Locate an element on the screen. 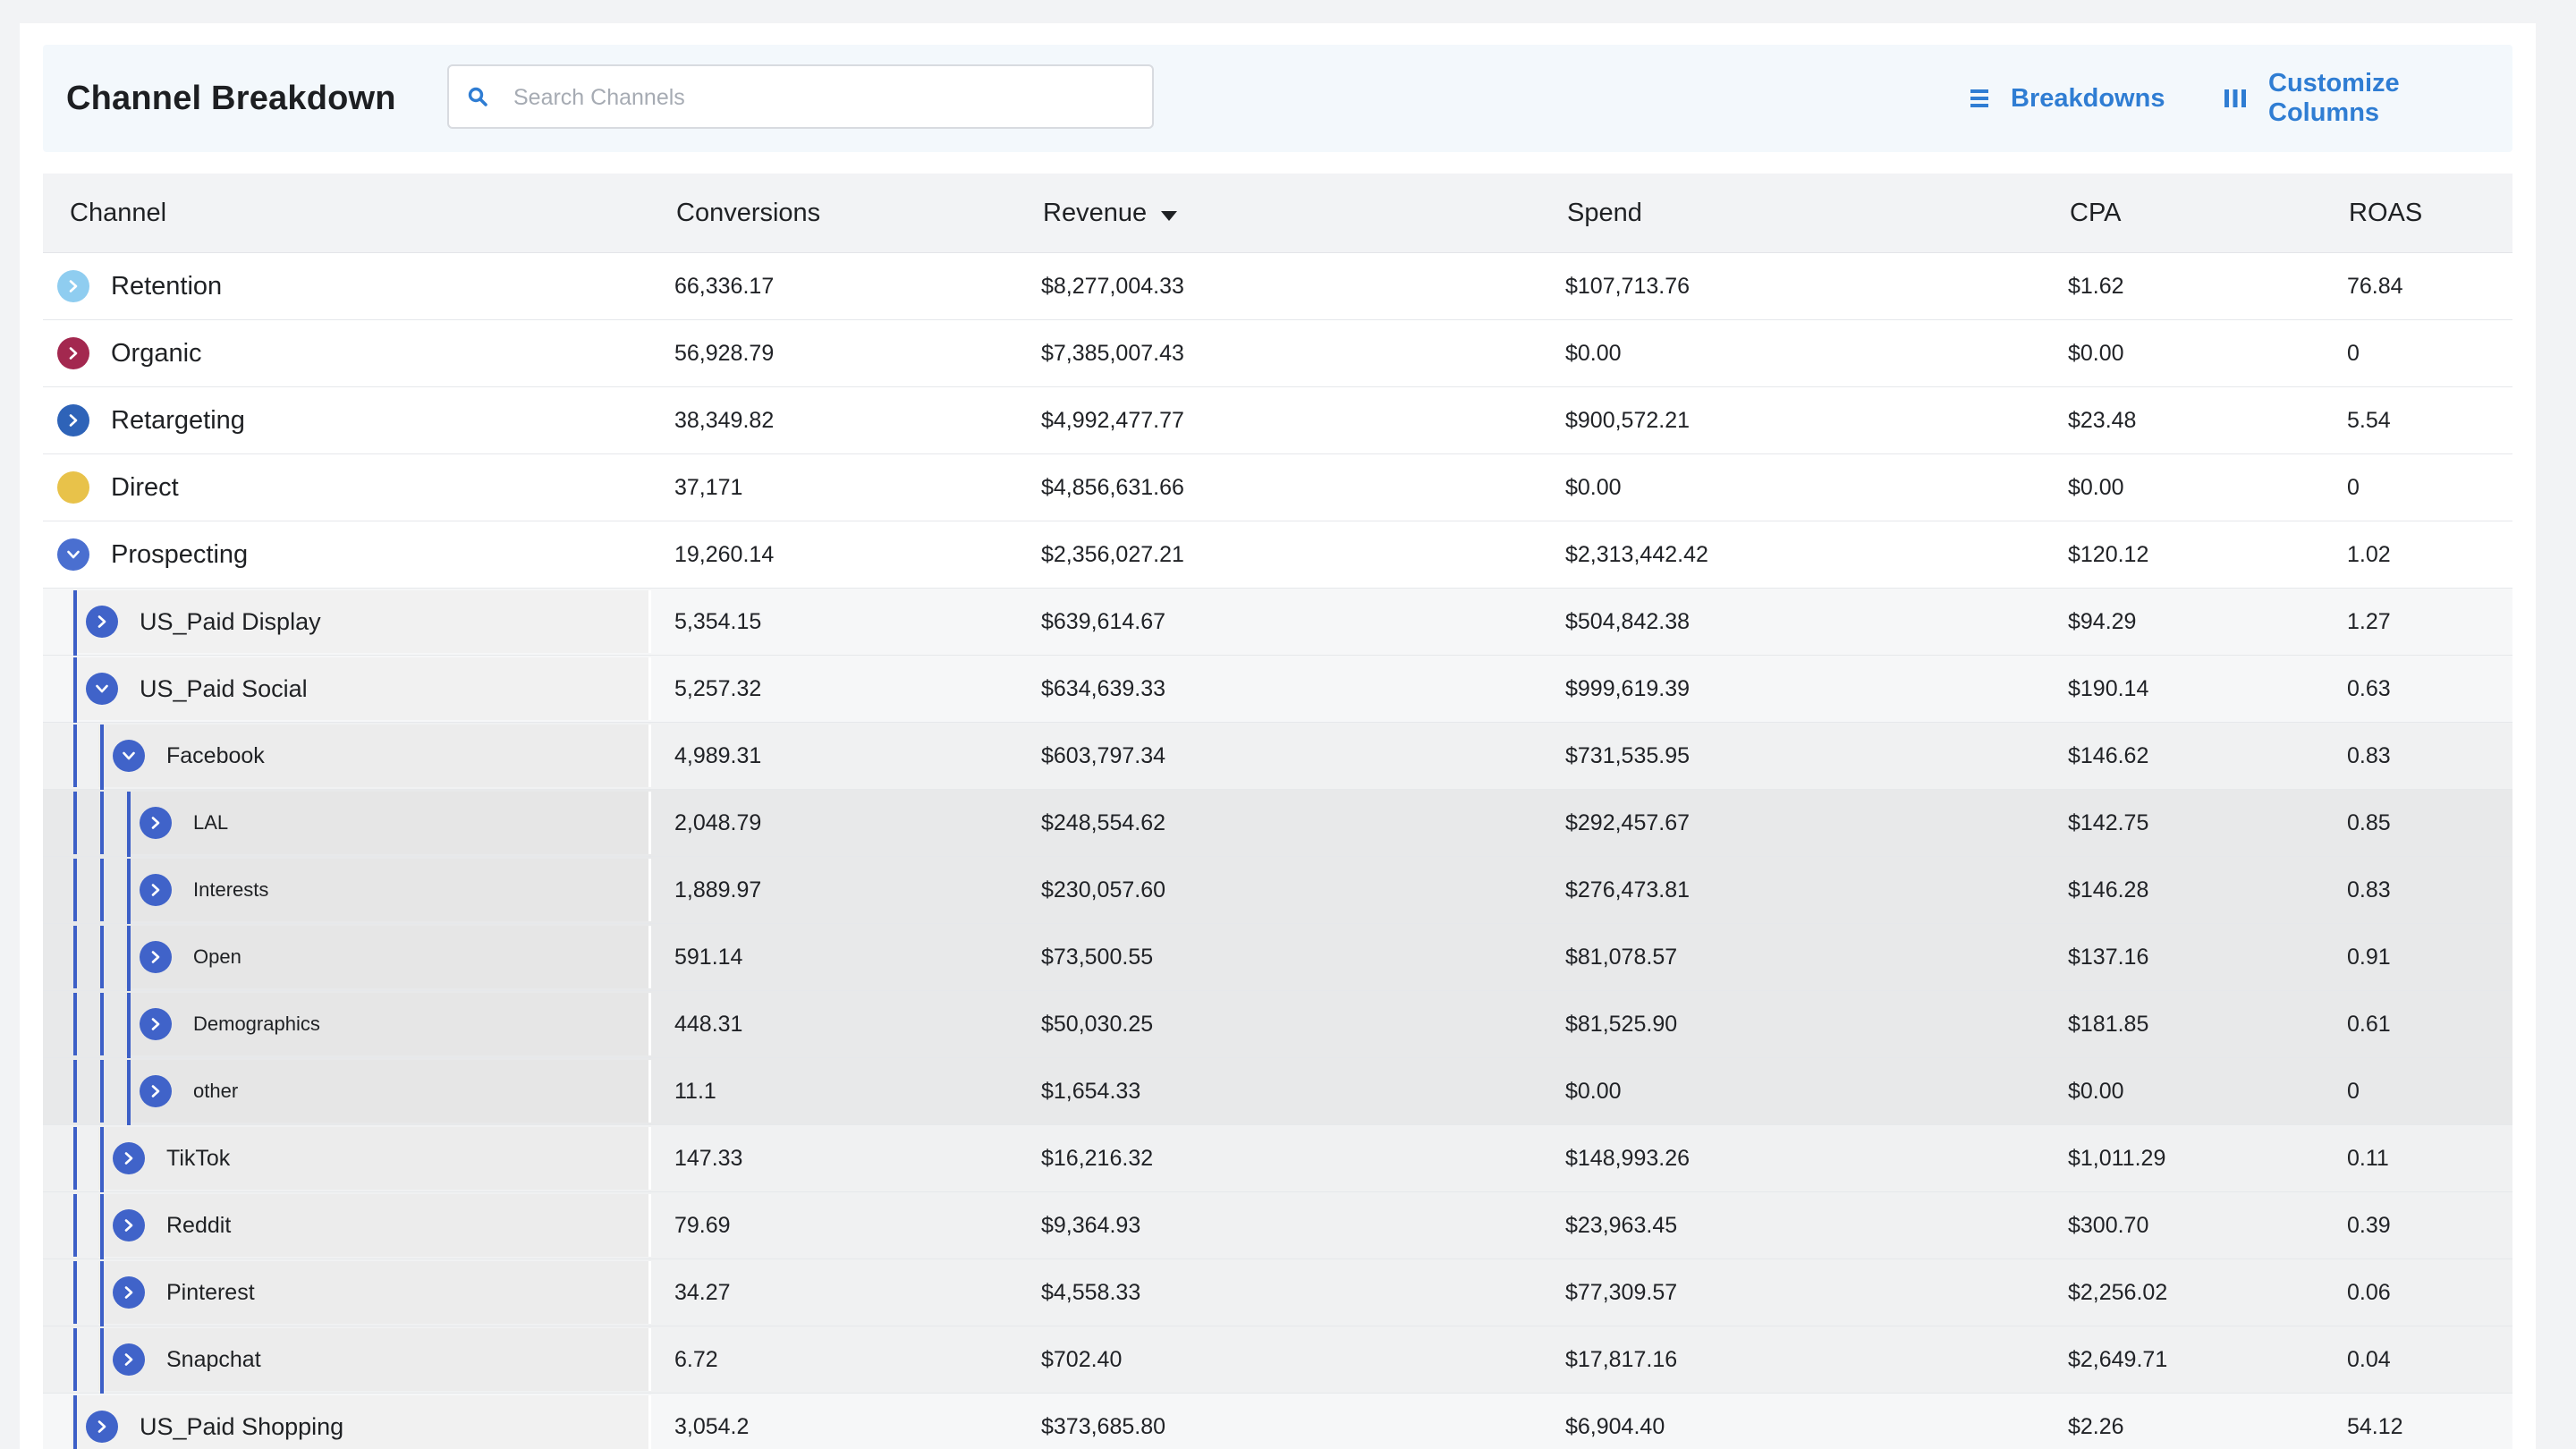 The width and height of the screenshot is (2576, 1449). spend-cell: $2,313,442.42 is located at coordinates (1636, 554).